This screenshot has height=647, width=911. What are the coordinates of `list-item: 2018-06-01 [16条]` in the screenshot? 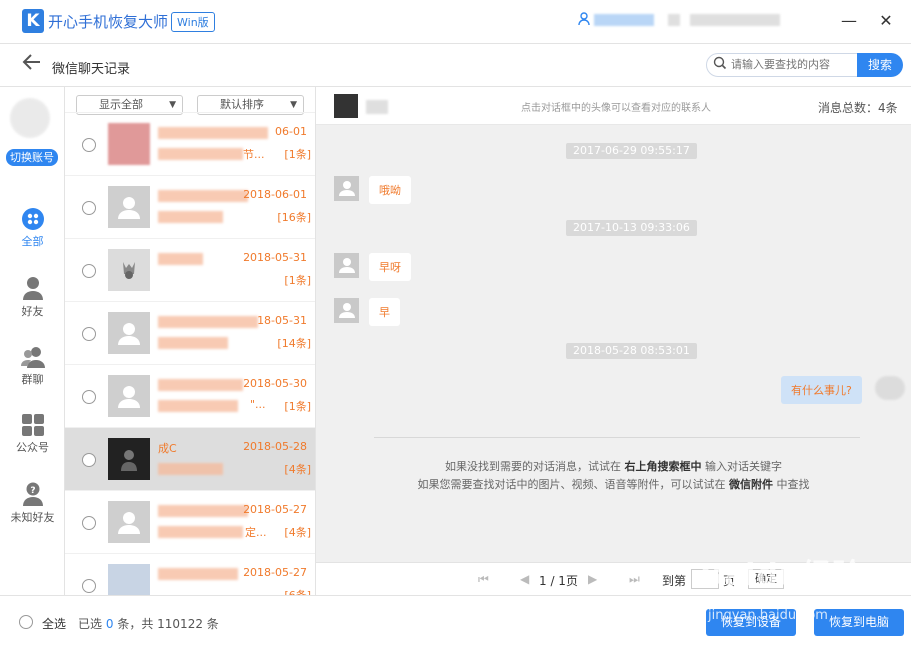 It's located at (190, 206).